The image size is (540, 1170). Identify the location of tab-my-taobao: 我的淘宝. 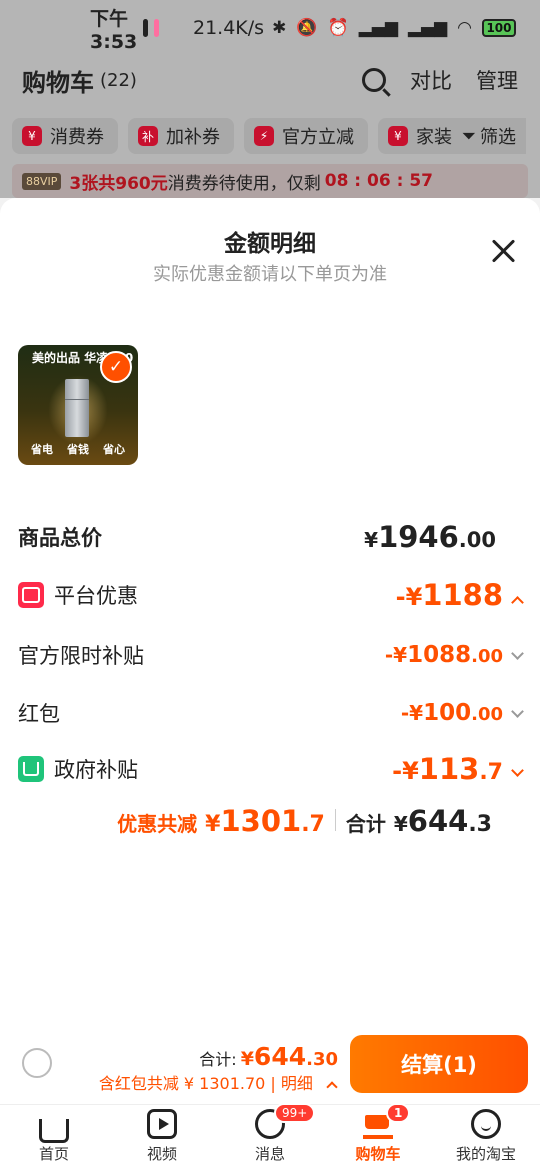
(486, 1137).